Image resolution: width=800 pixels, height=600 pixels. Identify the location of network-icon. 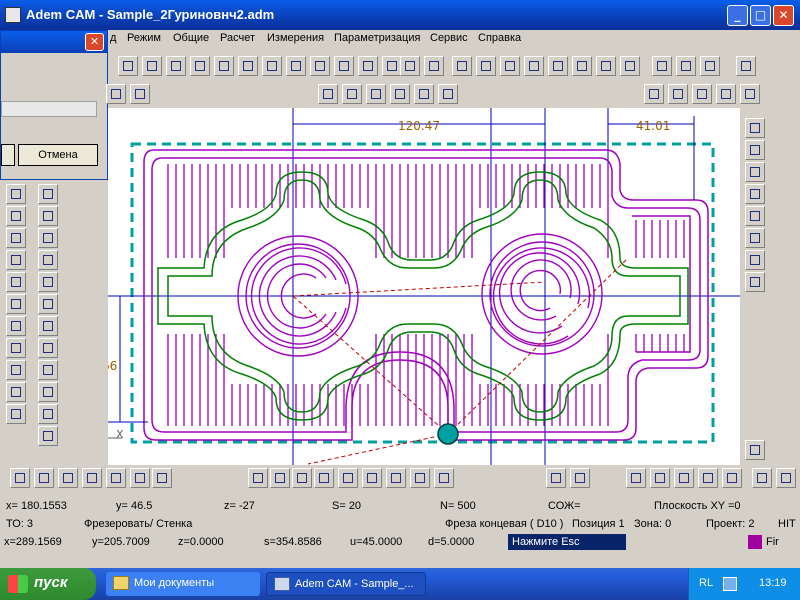
(730, 584).